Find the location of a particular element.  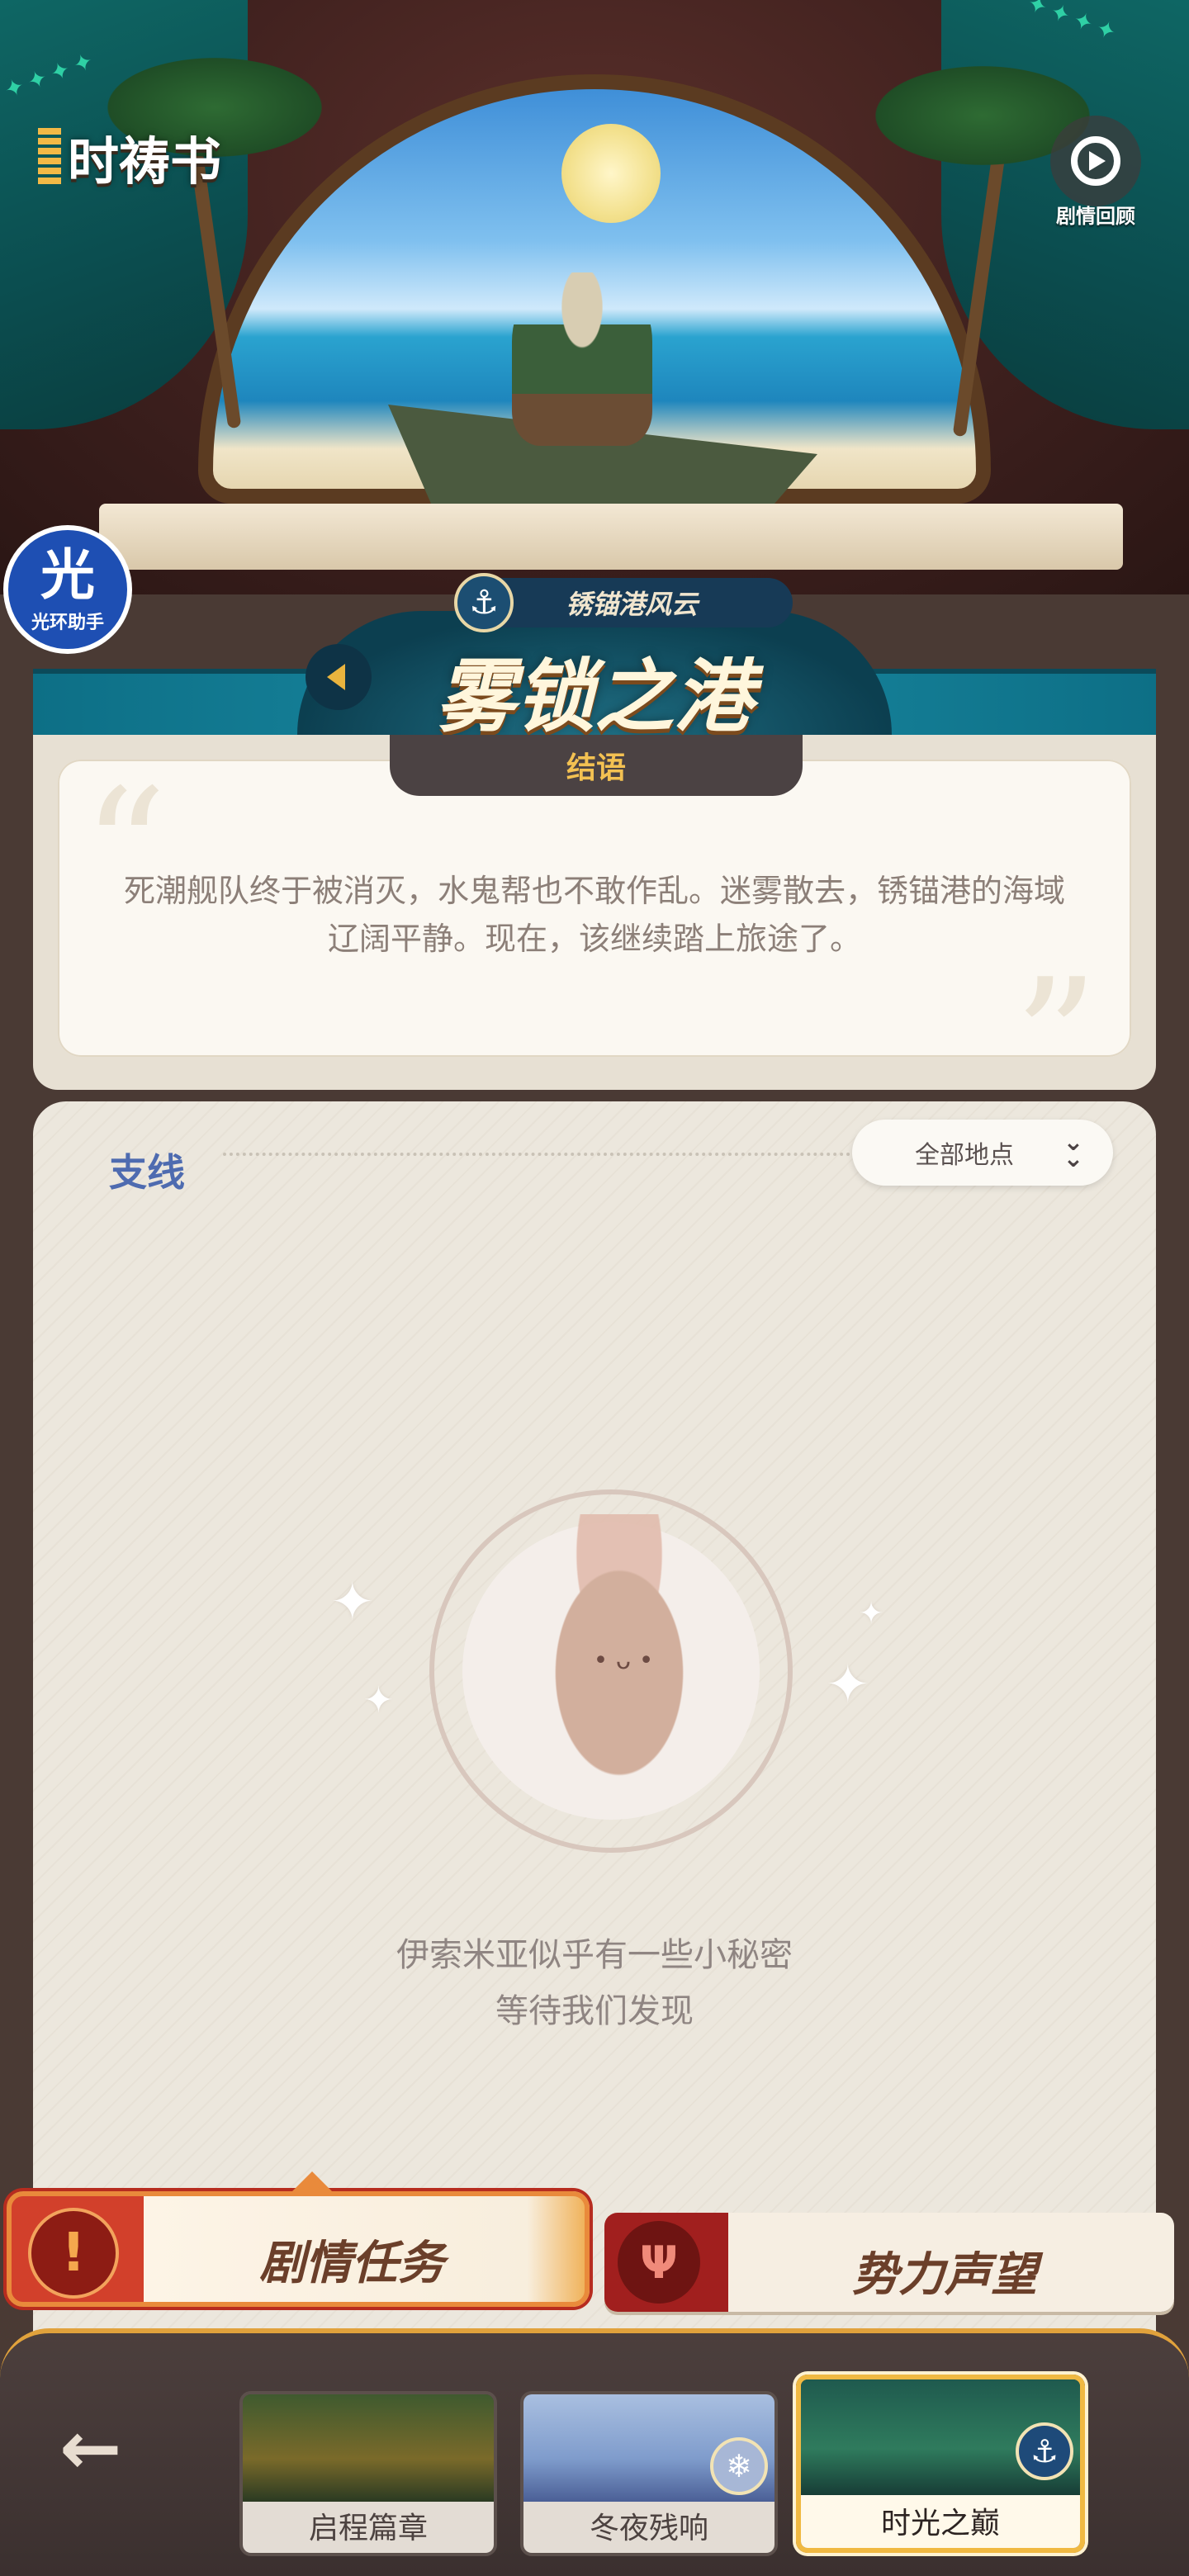

empty-state-line1: 伊索米亚似乎有一些小秘密 is located at coordinates (594, 1955).